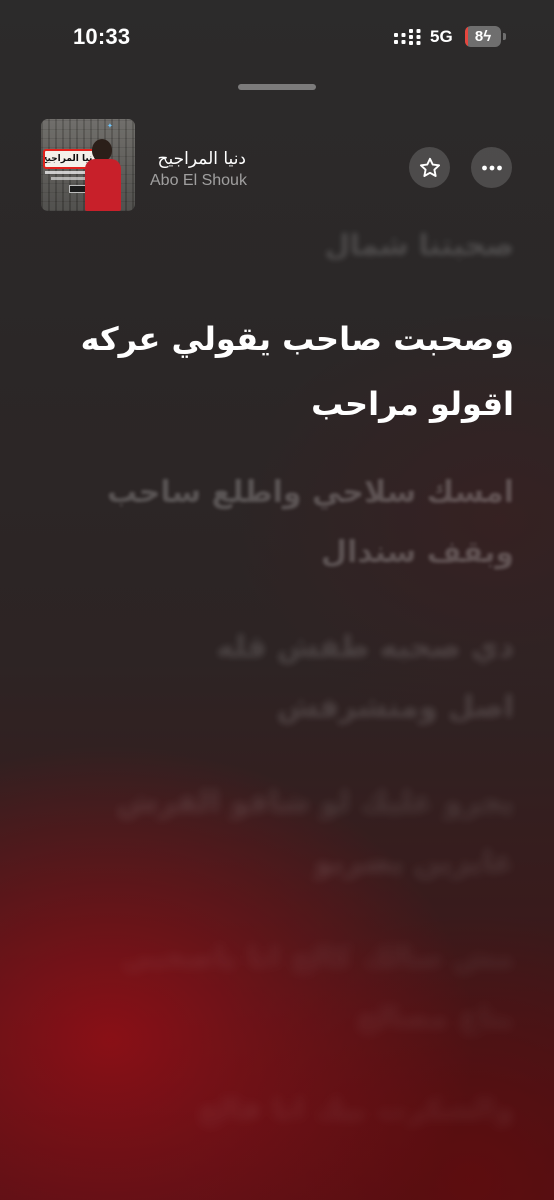 The height and width of the screenshot is (1200, 554). Describe the element at coordinates (487, 36) in the screenshot. I see `charging-bolt-icon: ϟ` at that location.